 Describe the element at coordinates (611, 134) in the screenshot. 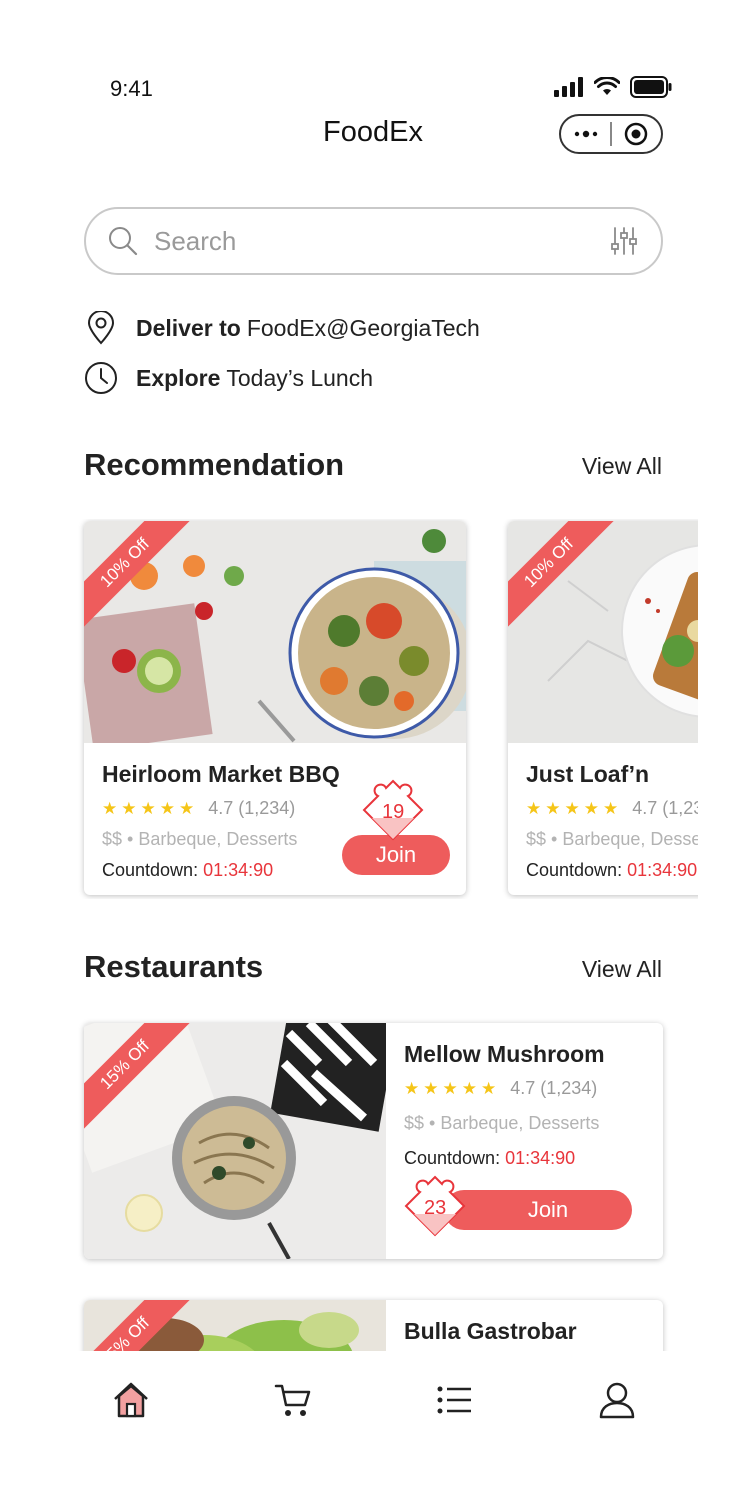

I see `mini-program-capsule` at that location.